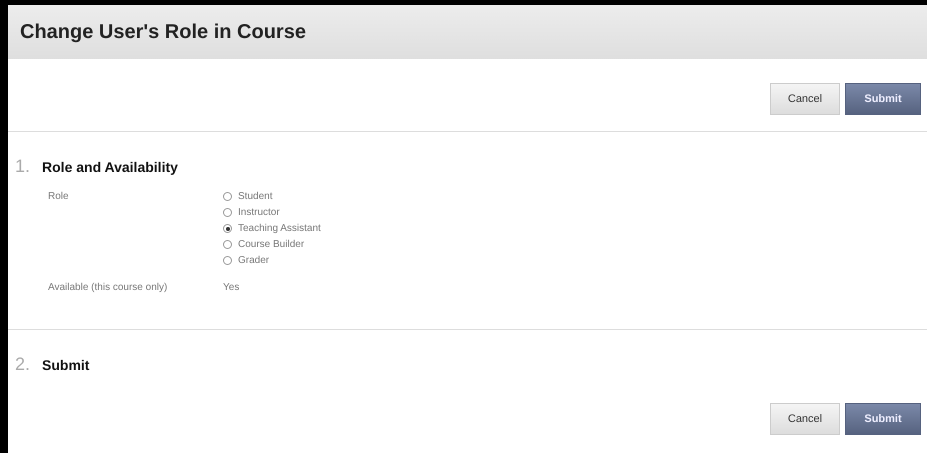 This screenshot has height=453, width=927. I want to click on step-number: 1., so click(22, 166).